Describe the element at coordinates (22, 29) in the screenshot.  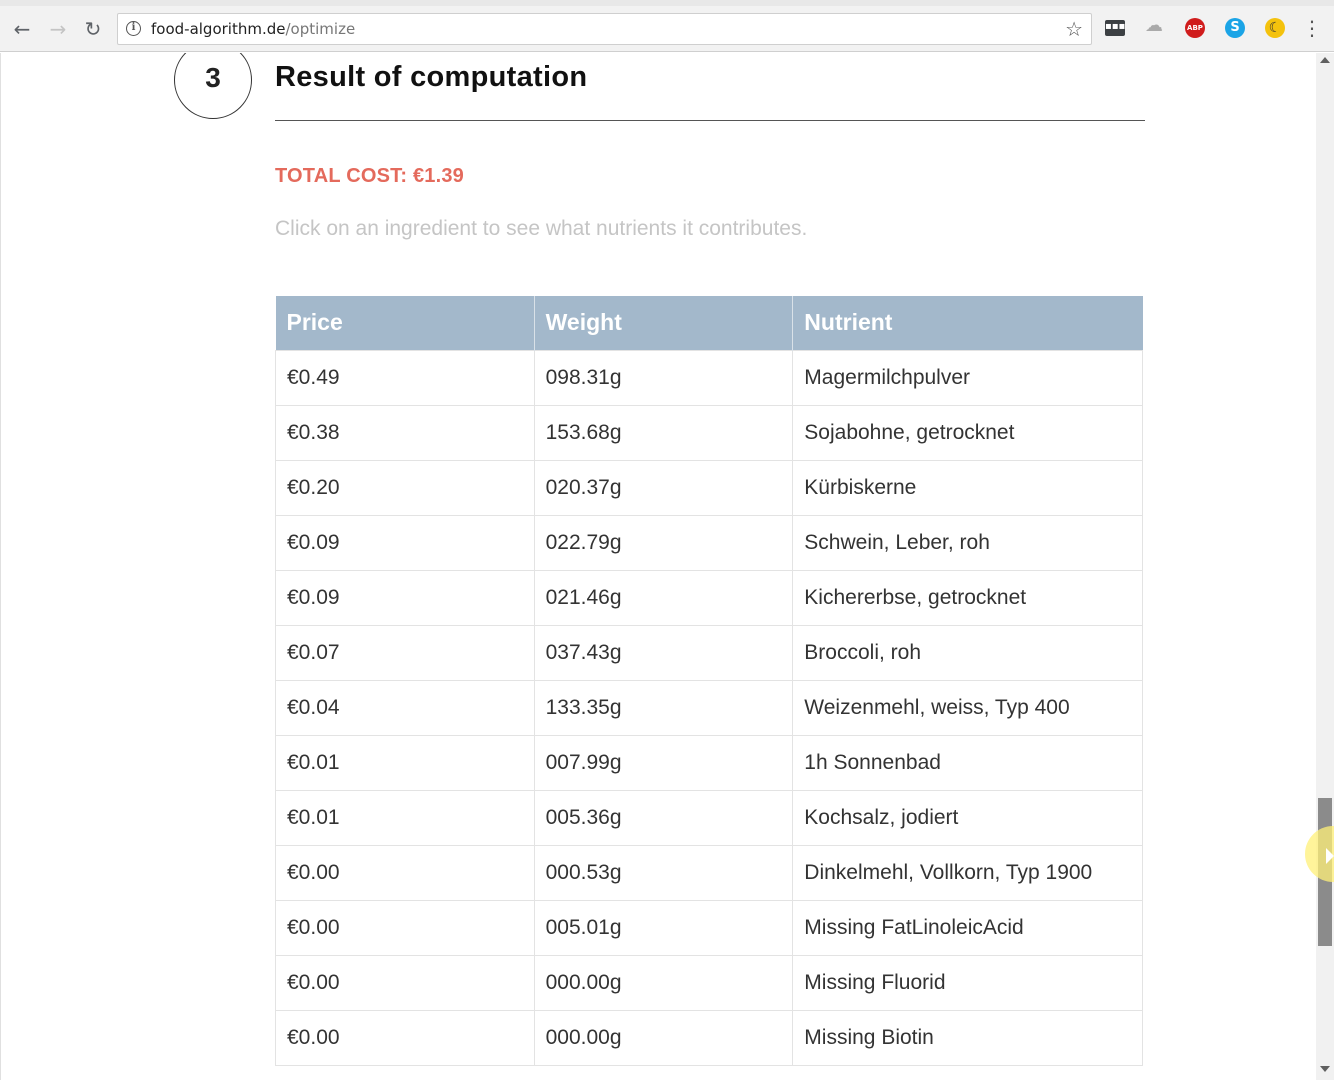
I see `back-arrow-icon: ←` at that location.